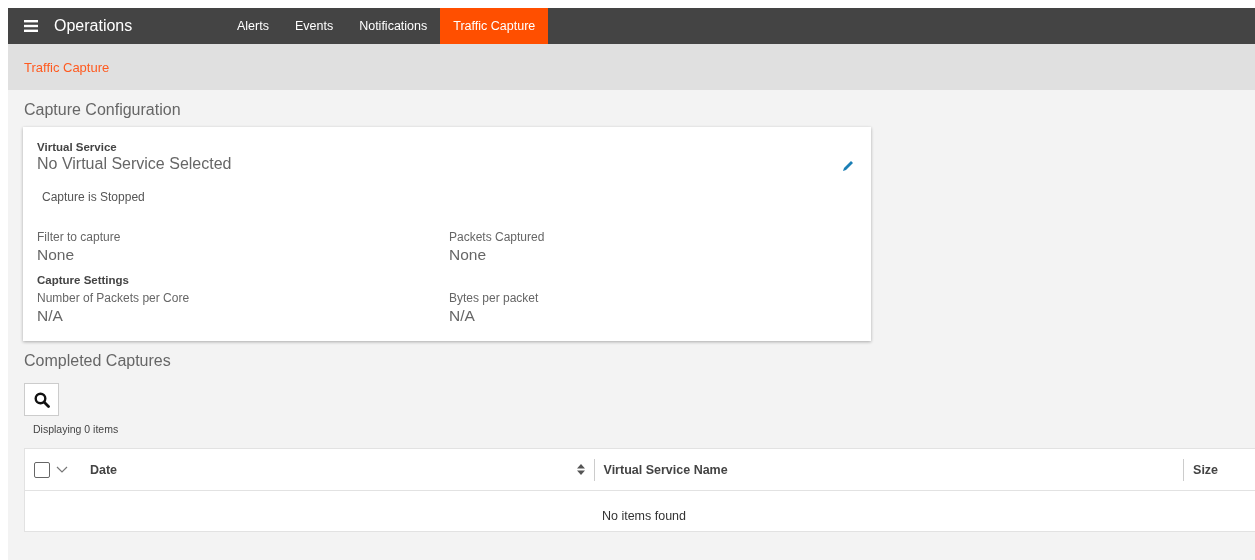  I want to click on section-heading: Completed Captures, so click(97, 360).